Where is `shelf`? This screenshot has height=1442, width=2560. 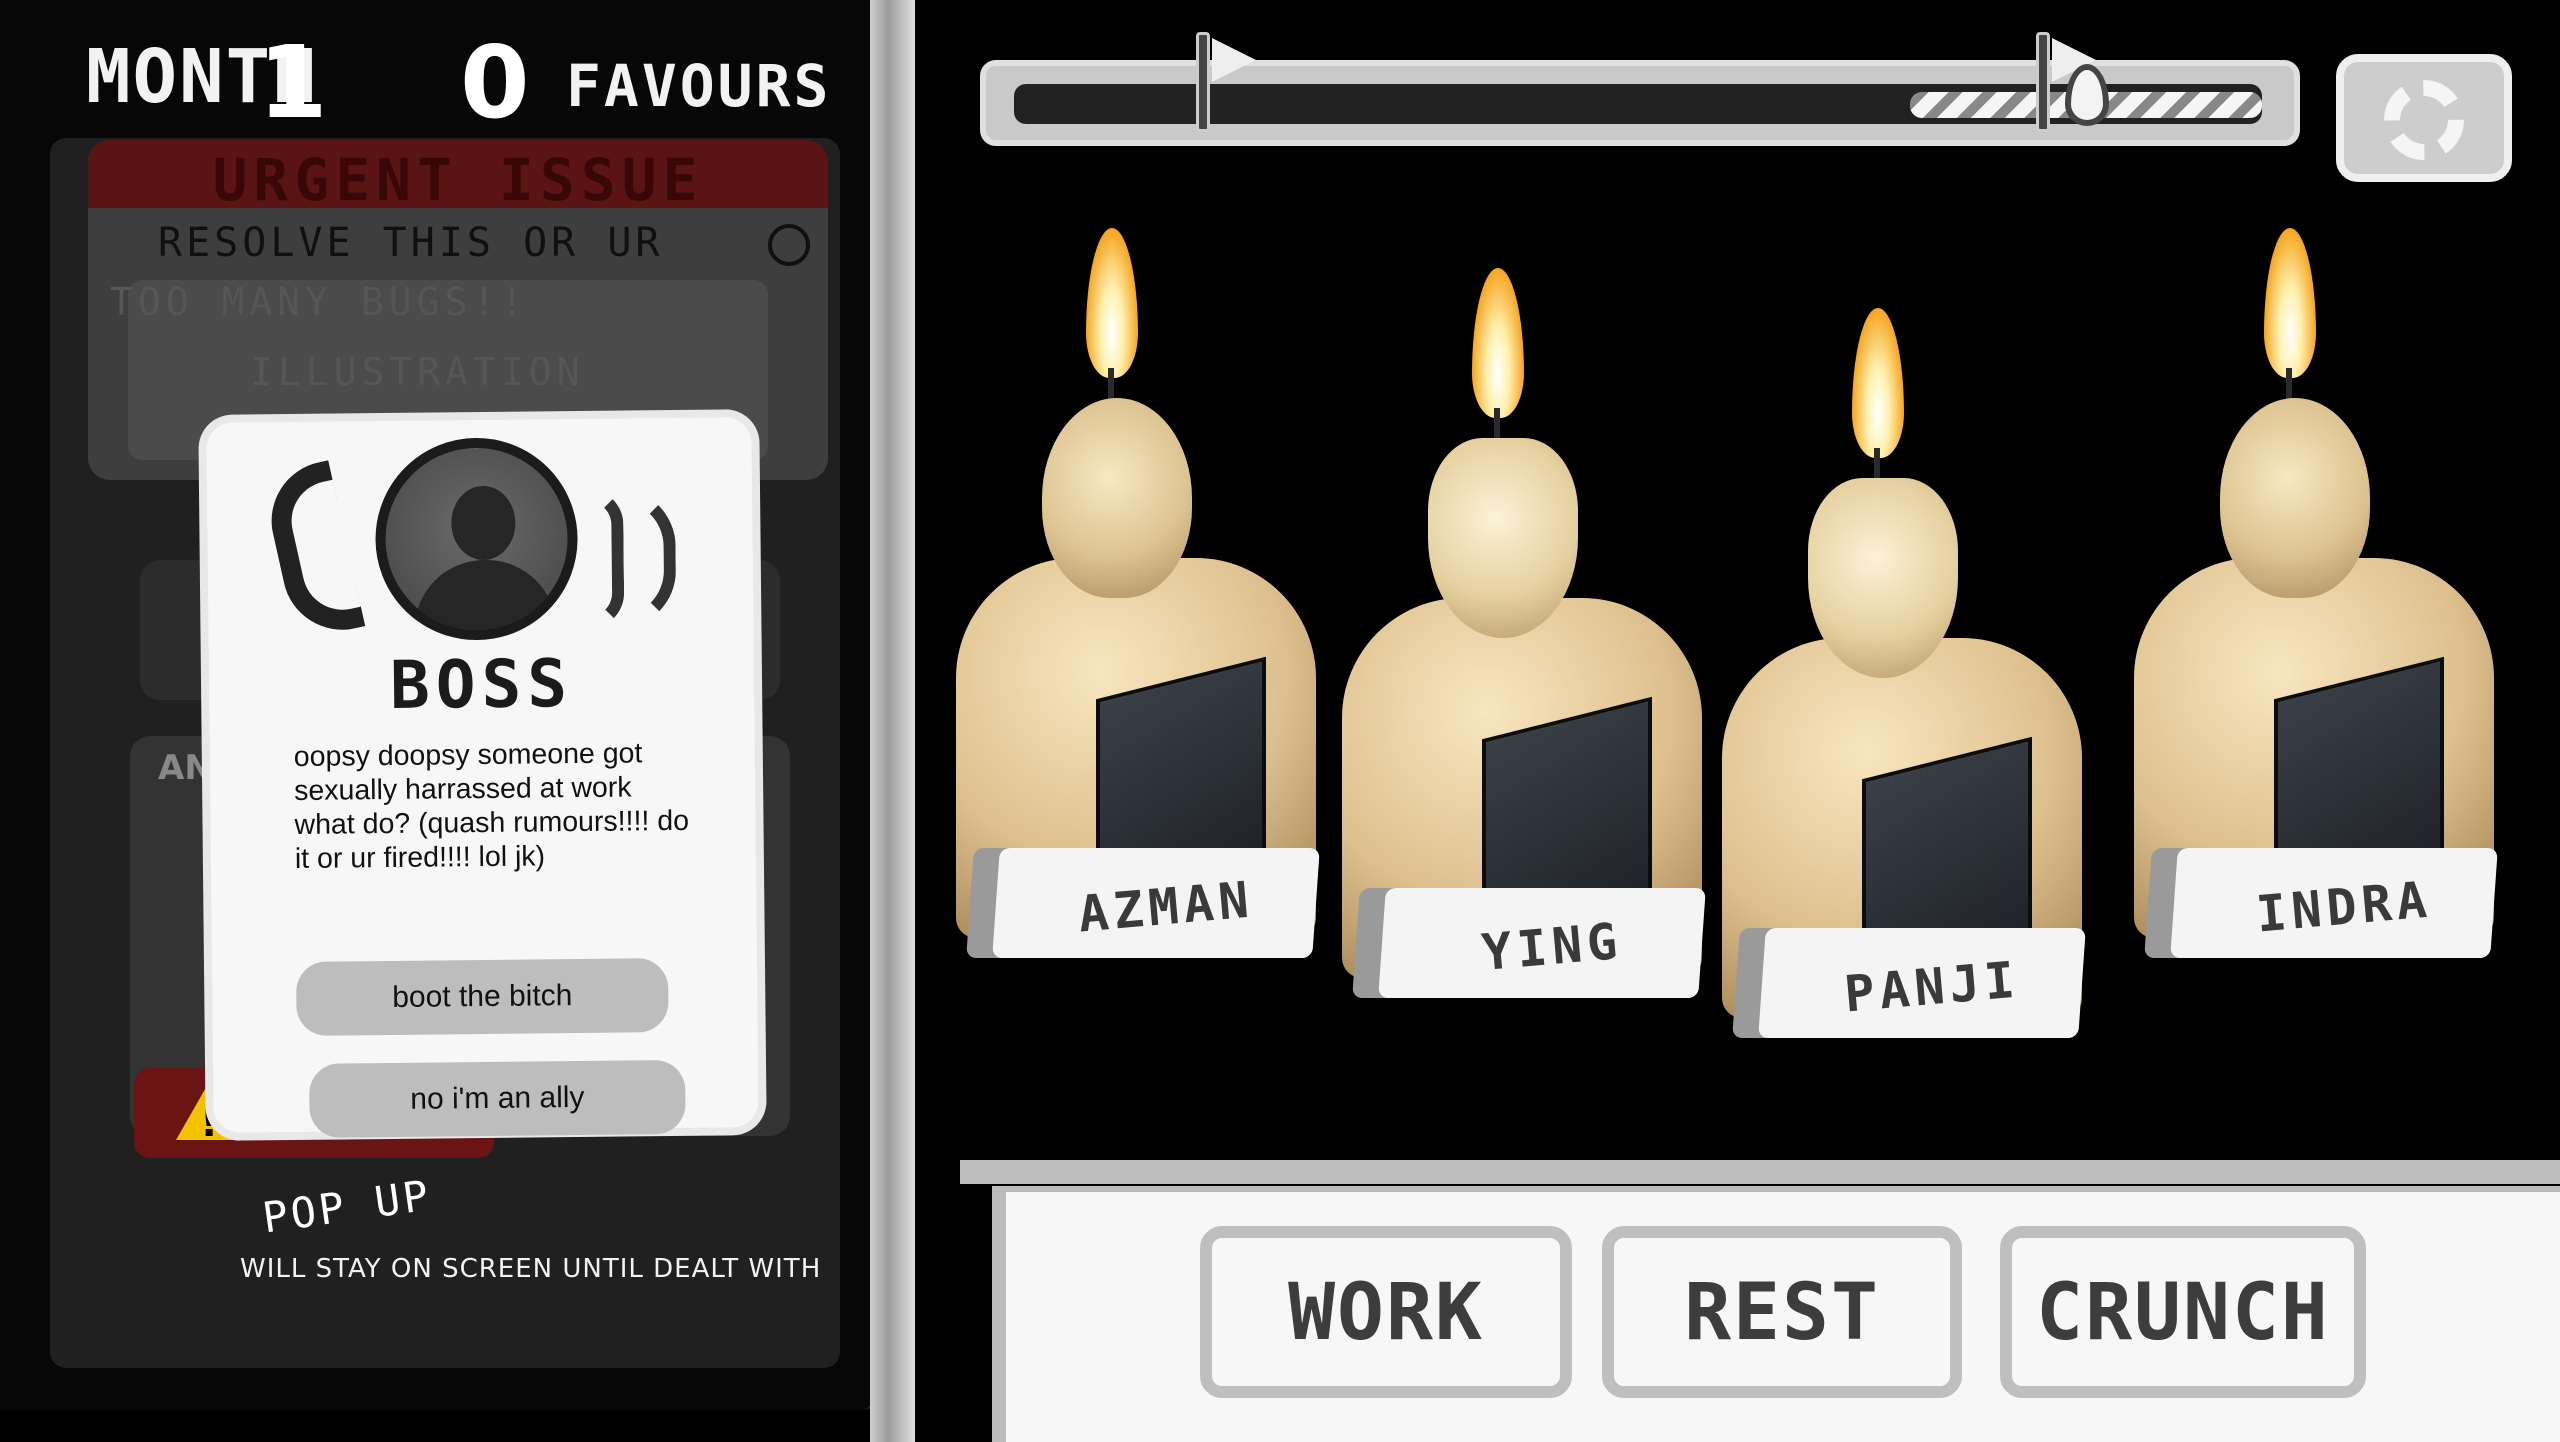
shelf is located at coordinates (1760, 1172).